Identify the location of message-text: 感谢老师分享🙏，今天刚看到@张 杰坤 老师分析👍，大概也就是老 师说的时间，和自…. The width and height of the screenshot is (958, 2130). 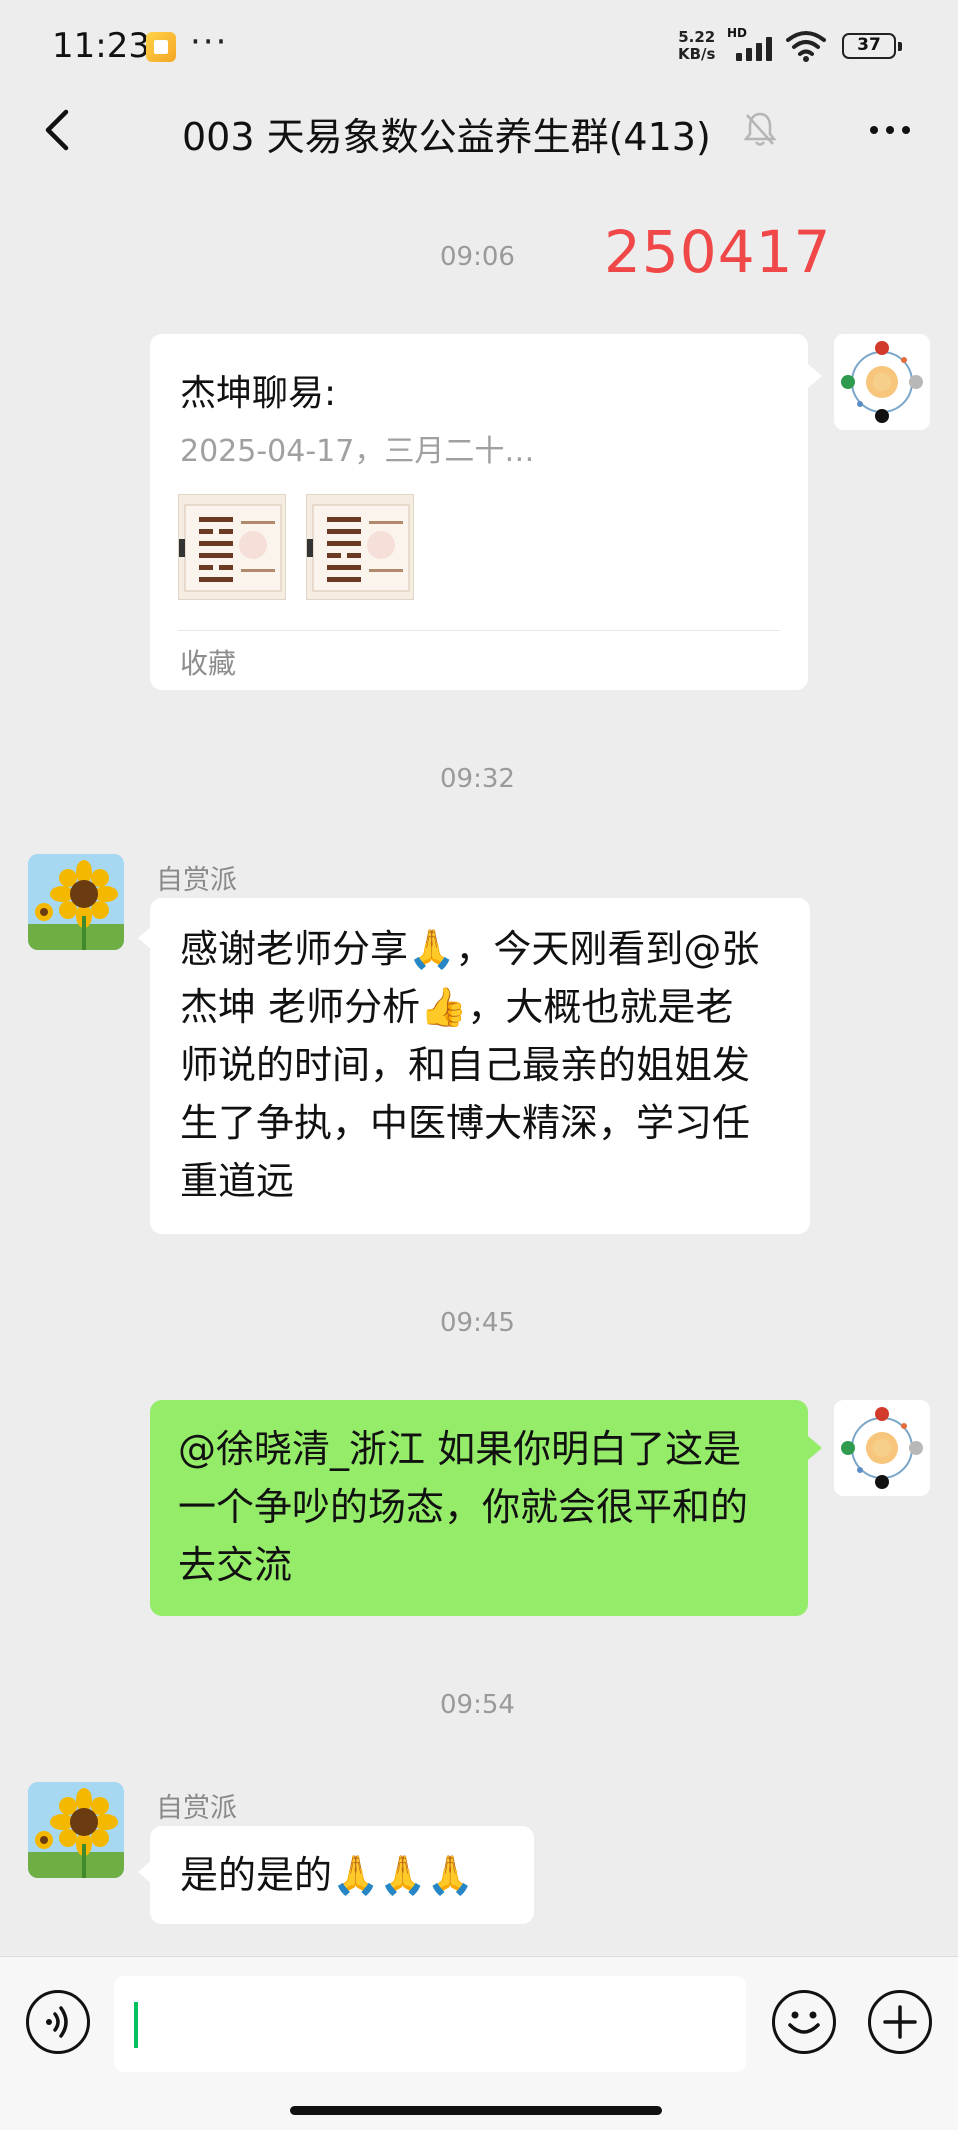
(485, 1065).